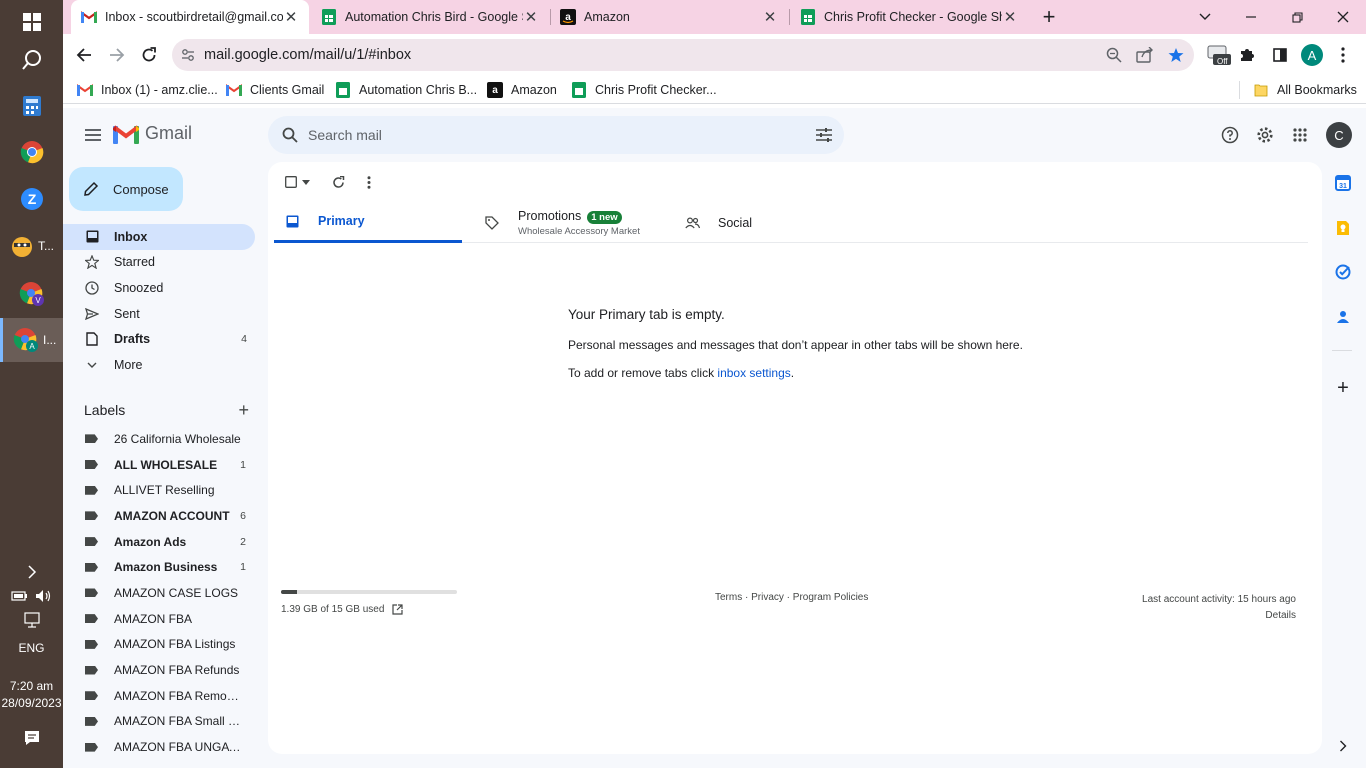  Describe the element at coordinates (31, 648) in the screenshot. I see `input-language: ENG` at that location.